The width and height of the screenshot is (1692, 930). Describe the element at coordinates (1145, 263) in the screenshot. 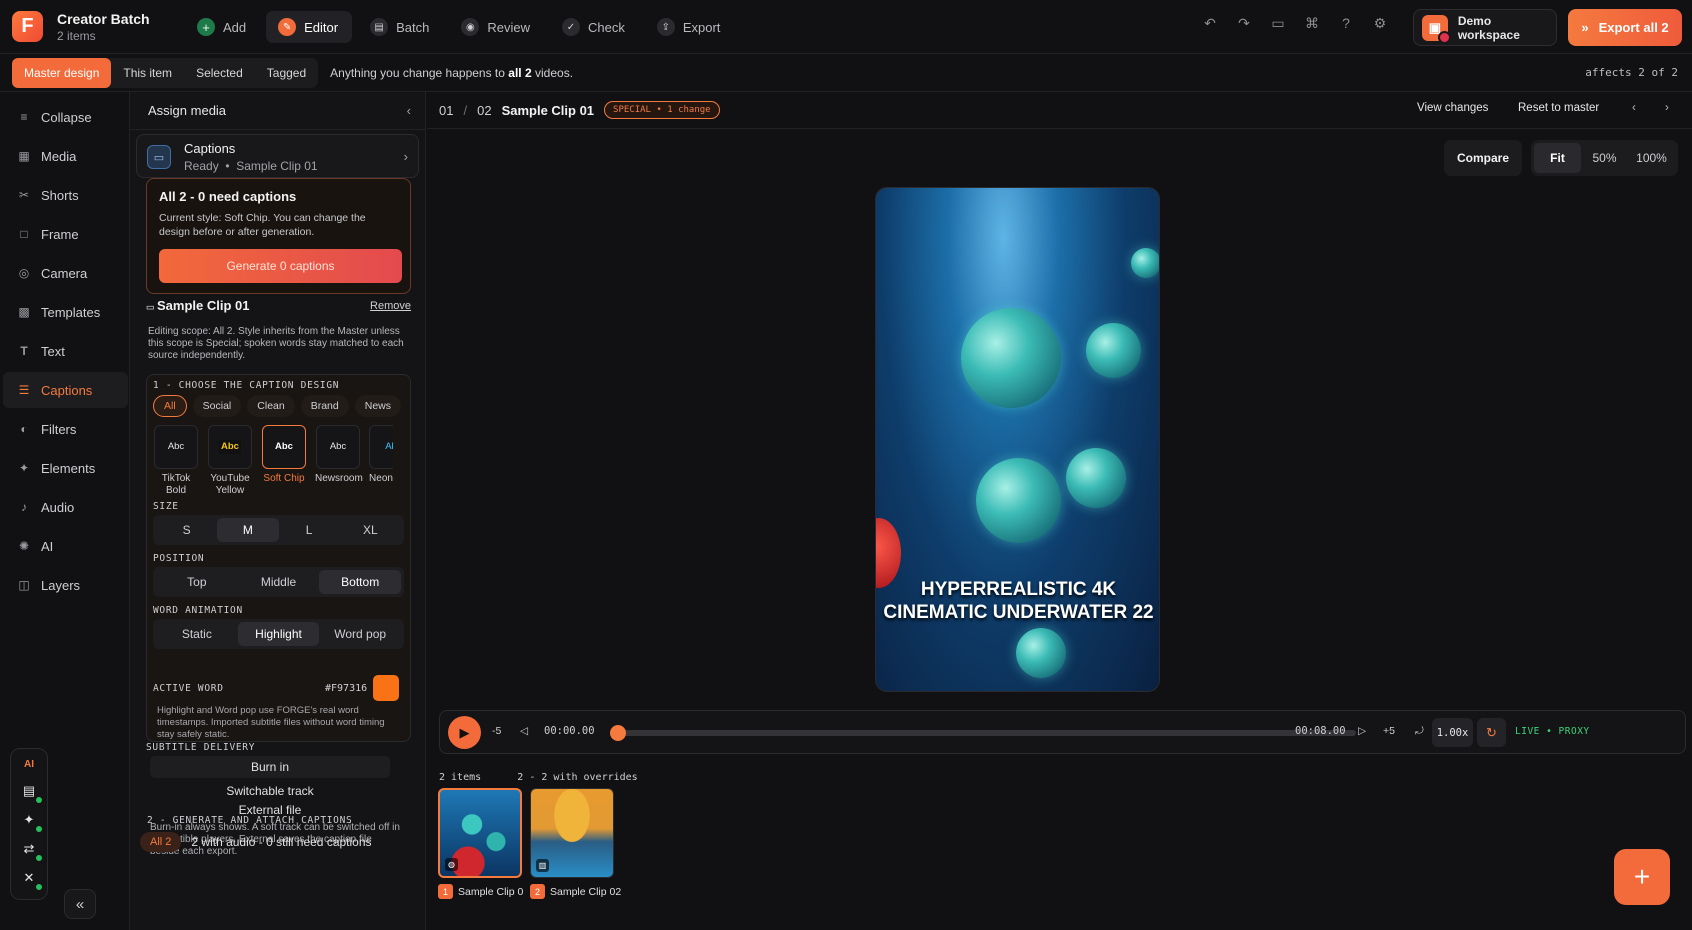

I see `microbe-shape` at that location.